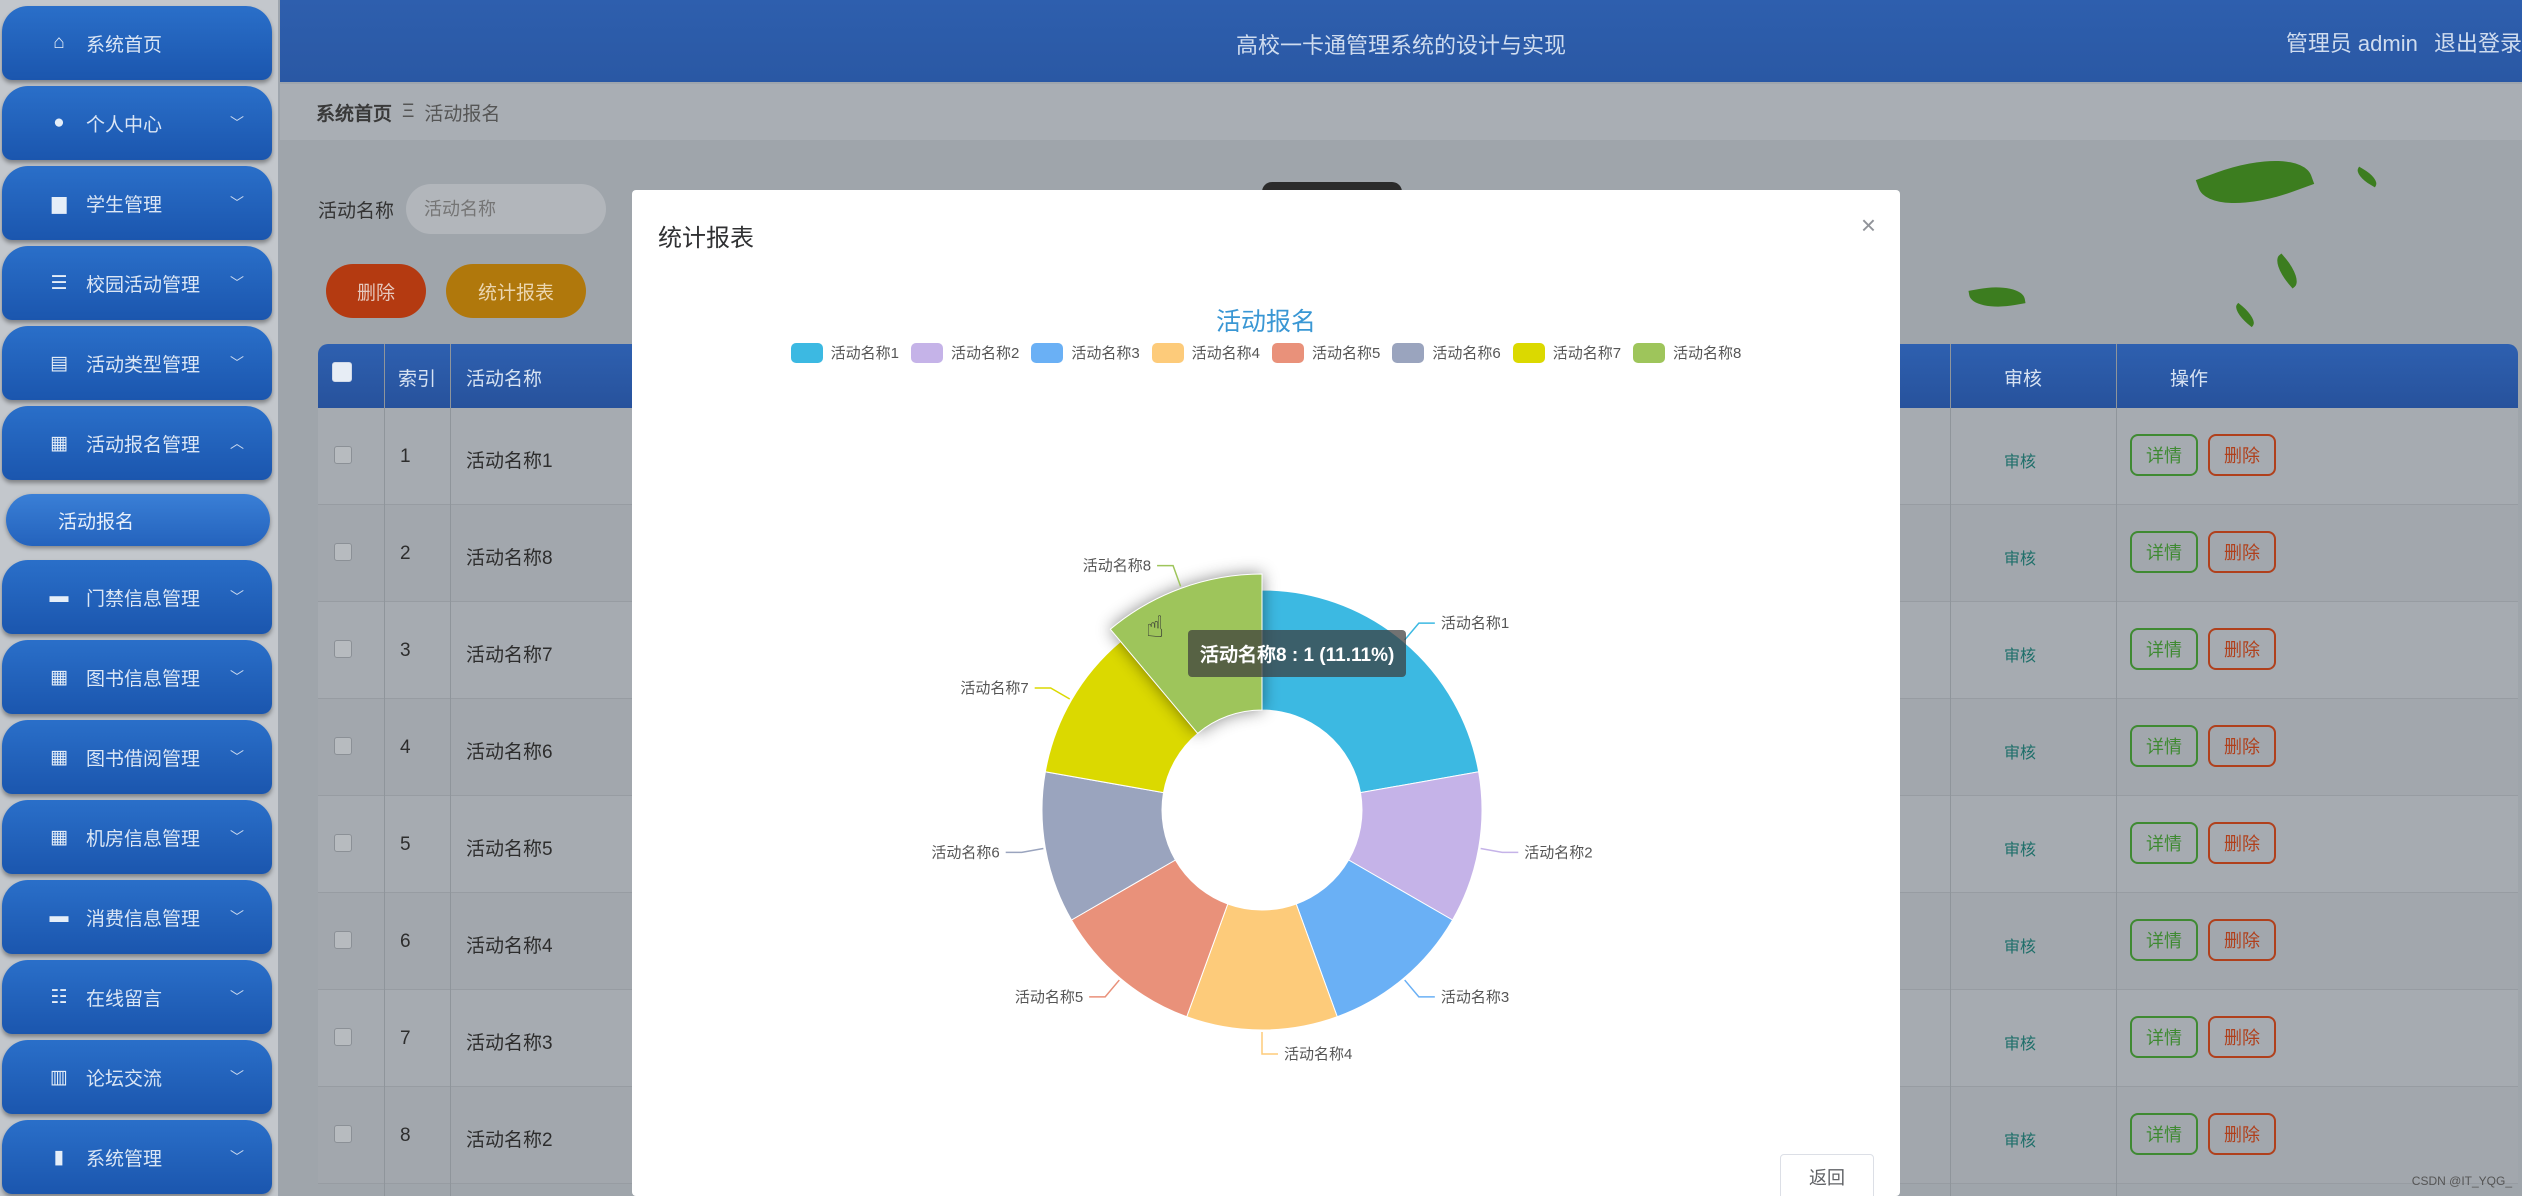 This screenshot has height=1196, width=2522. What do you see at coordinates (59, 757) in the screenshot?
I see `grid-icon: ▦` at bounding box center [59, 757].